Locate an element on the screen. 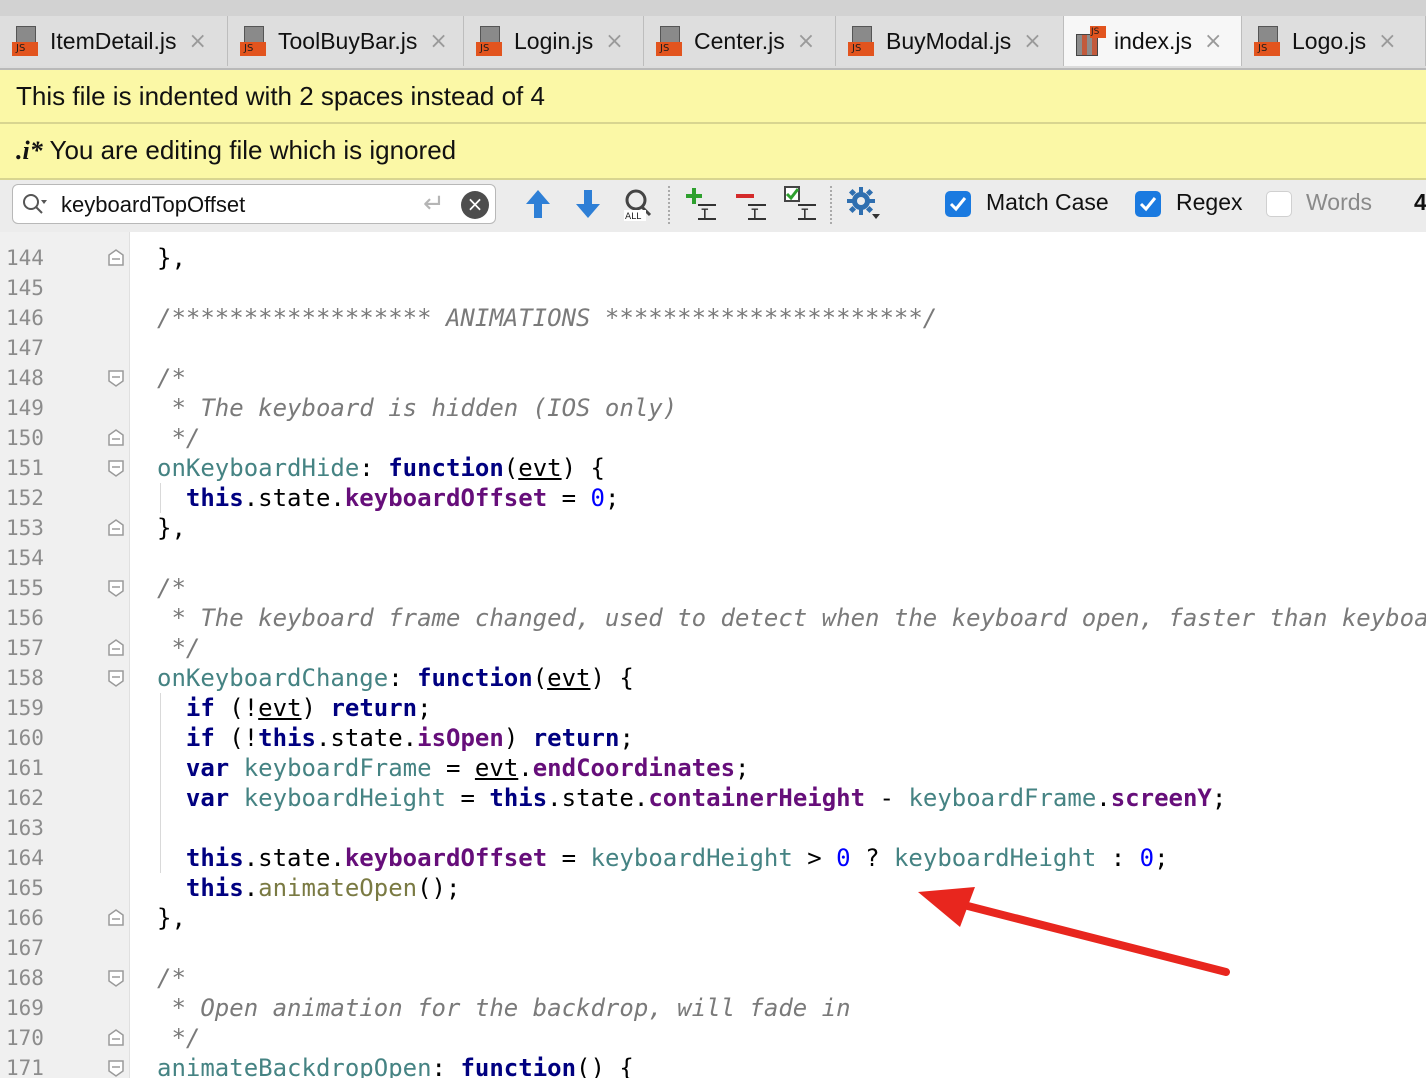 This screenshot has width=1426, height=1078. tab-label: ItemDetail.js is located at coordinates (113, 40).